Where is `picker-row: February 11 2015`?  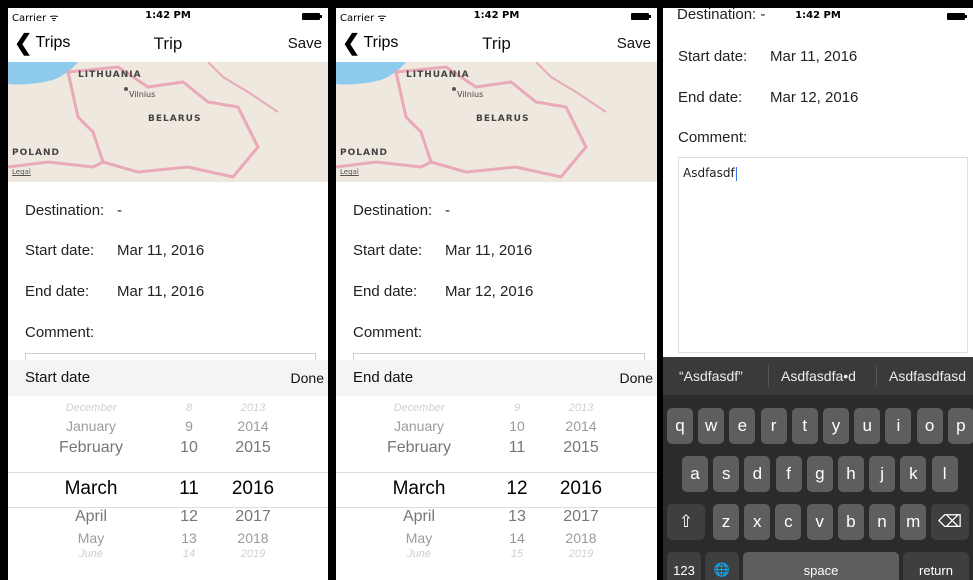
picker-row: February 11 2015 is located at coordinates (496, 449).